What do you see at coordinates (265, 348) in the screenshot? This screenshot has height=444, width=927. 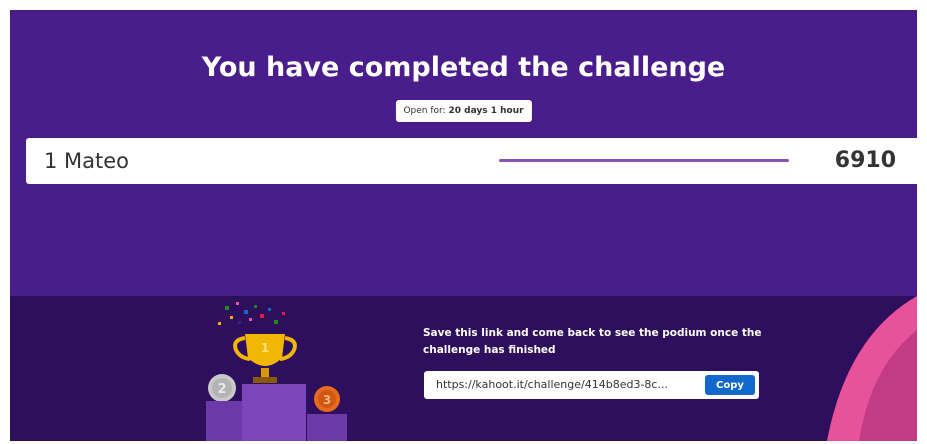 I see `first-place-number: 1` at bounding box center [265, 348].